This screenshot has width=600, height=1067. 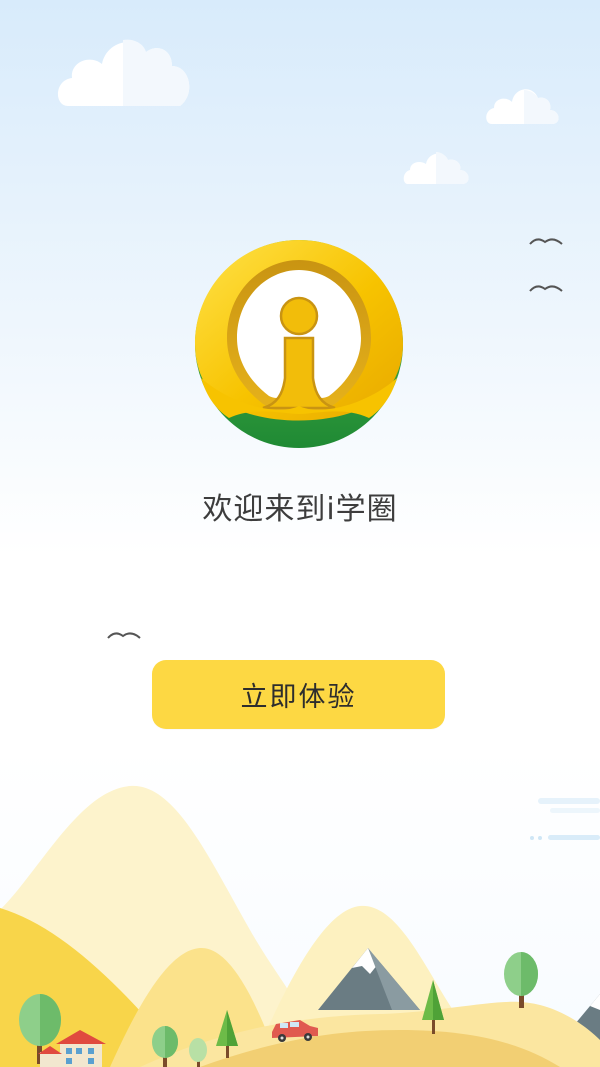 I want to click on cloud-large-icon, so click(x=123, y=73).